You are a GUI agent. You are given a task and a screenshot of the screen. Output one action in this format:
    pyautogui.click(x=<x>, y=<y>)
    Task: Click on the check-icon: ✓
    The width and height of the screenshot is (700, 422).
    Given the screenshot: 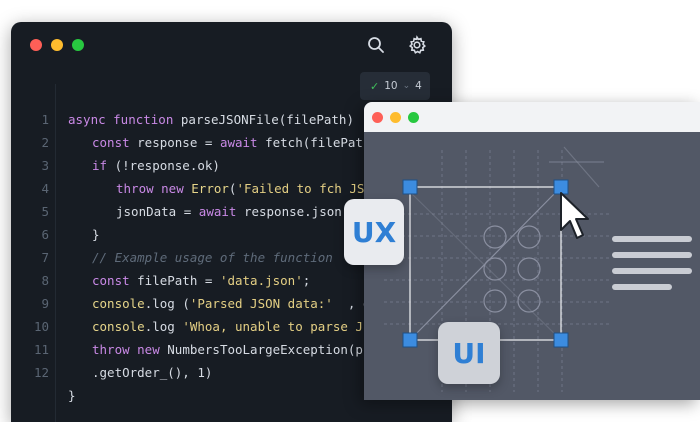 What is the action you would take?
    pyautogui.click(x=375, y=86)
    